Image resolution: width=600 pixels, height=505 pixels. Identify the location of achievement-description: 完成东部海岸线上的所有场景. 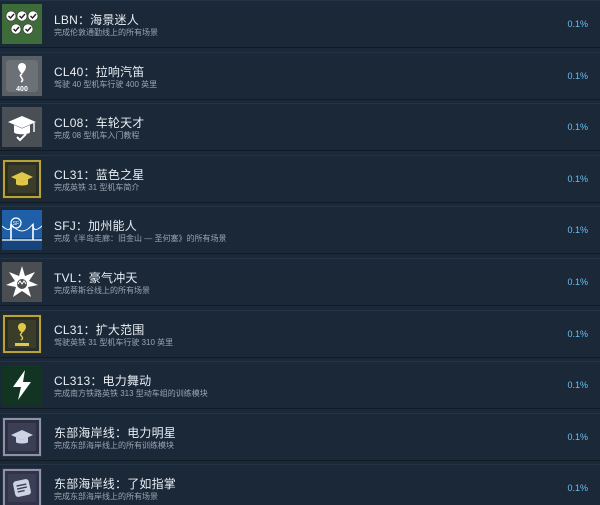
(106, 497).